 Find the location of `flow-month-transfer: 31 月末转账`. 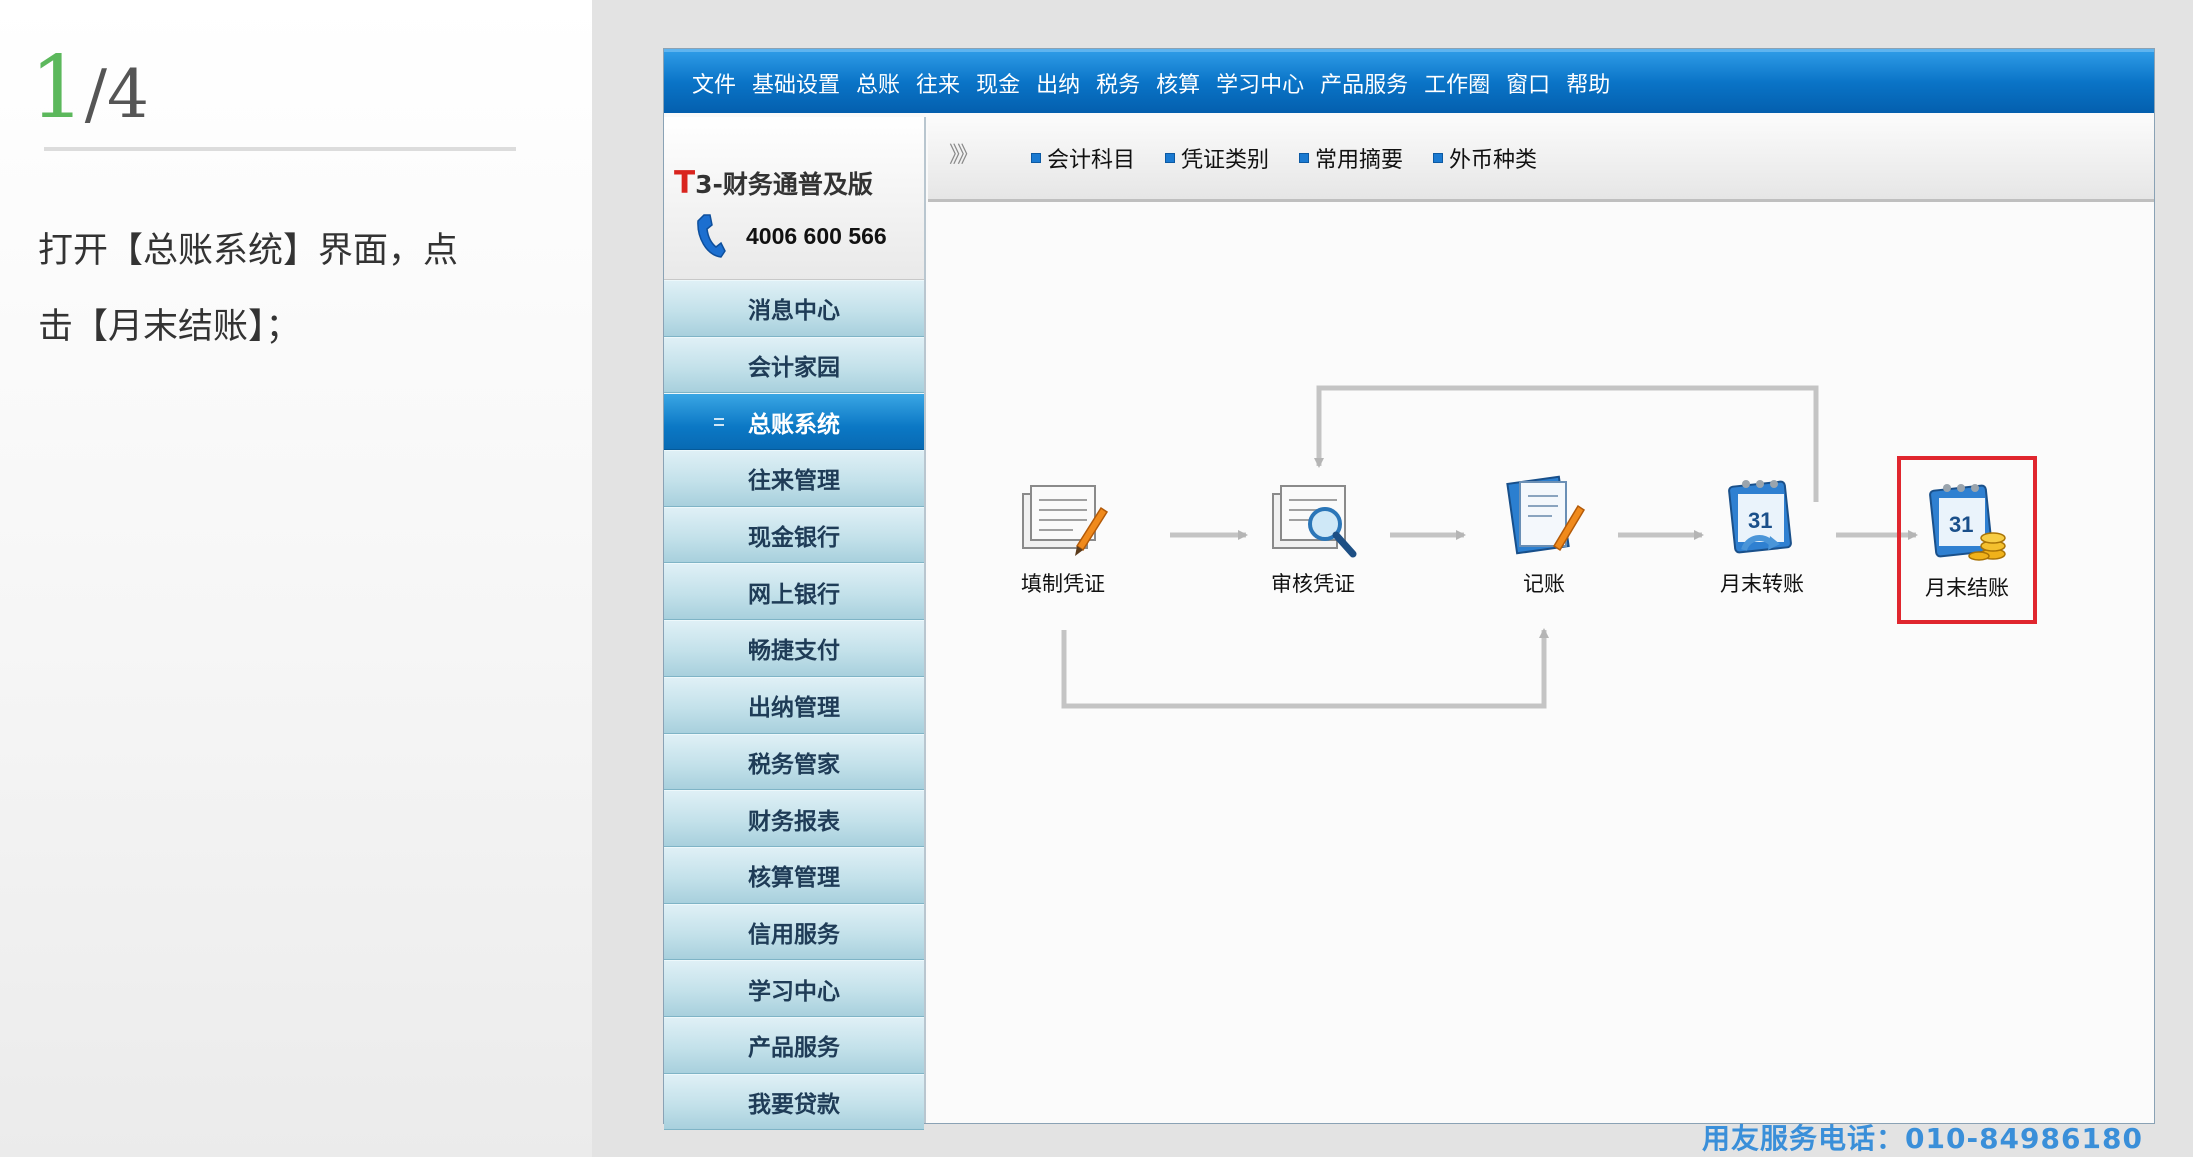

flow-month-transfer: 31 月末转账 is located at coordinates (1762, 535).